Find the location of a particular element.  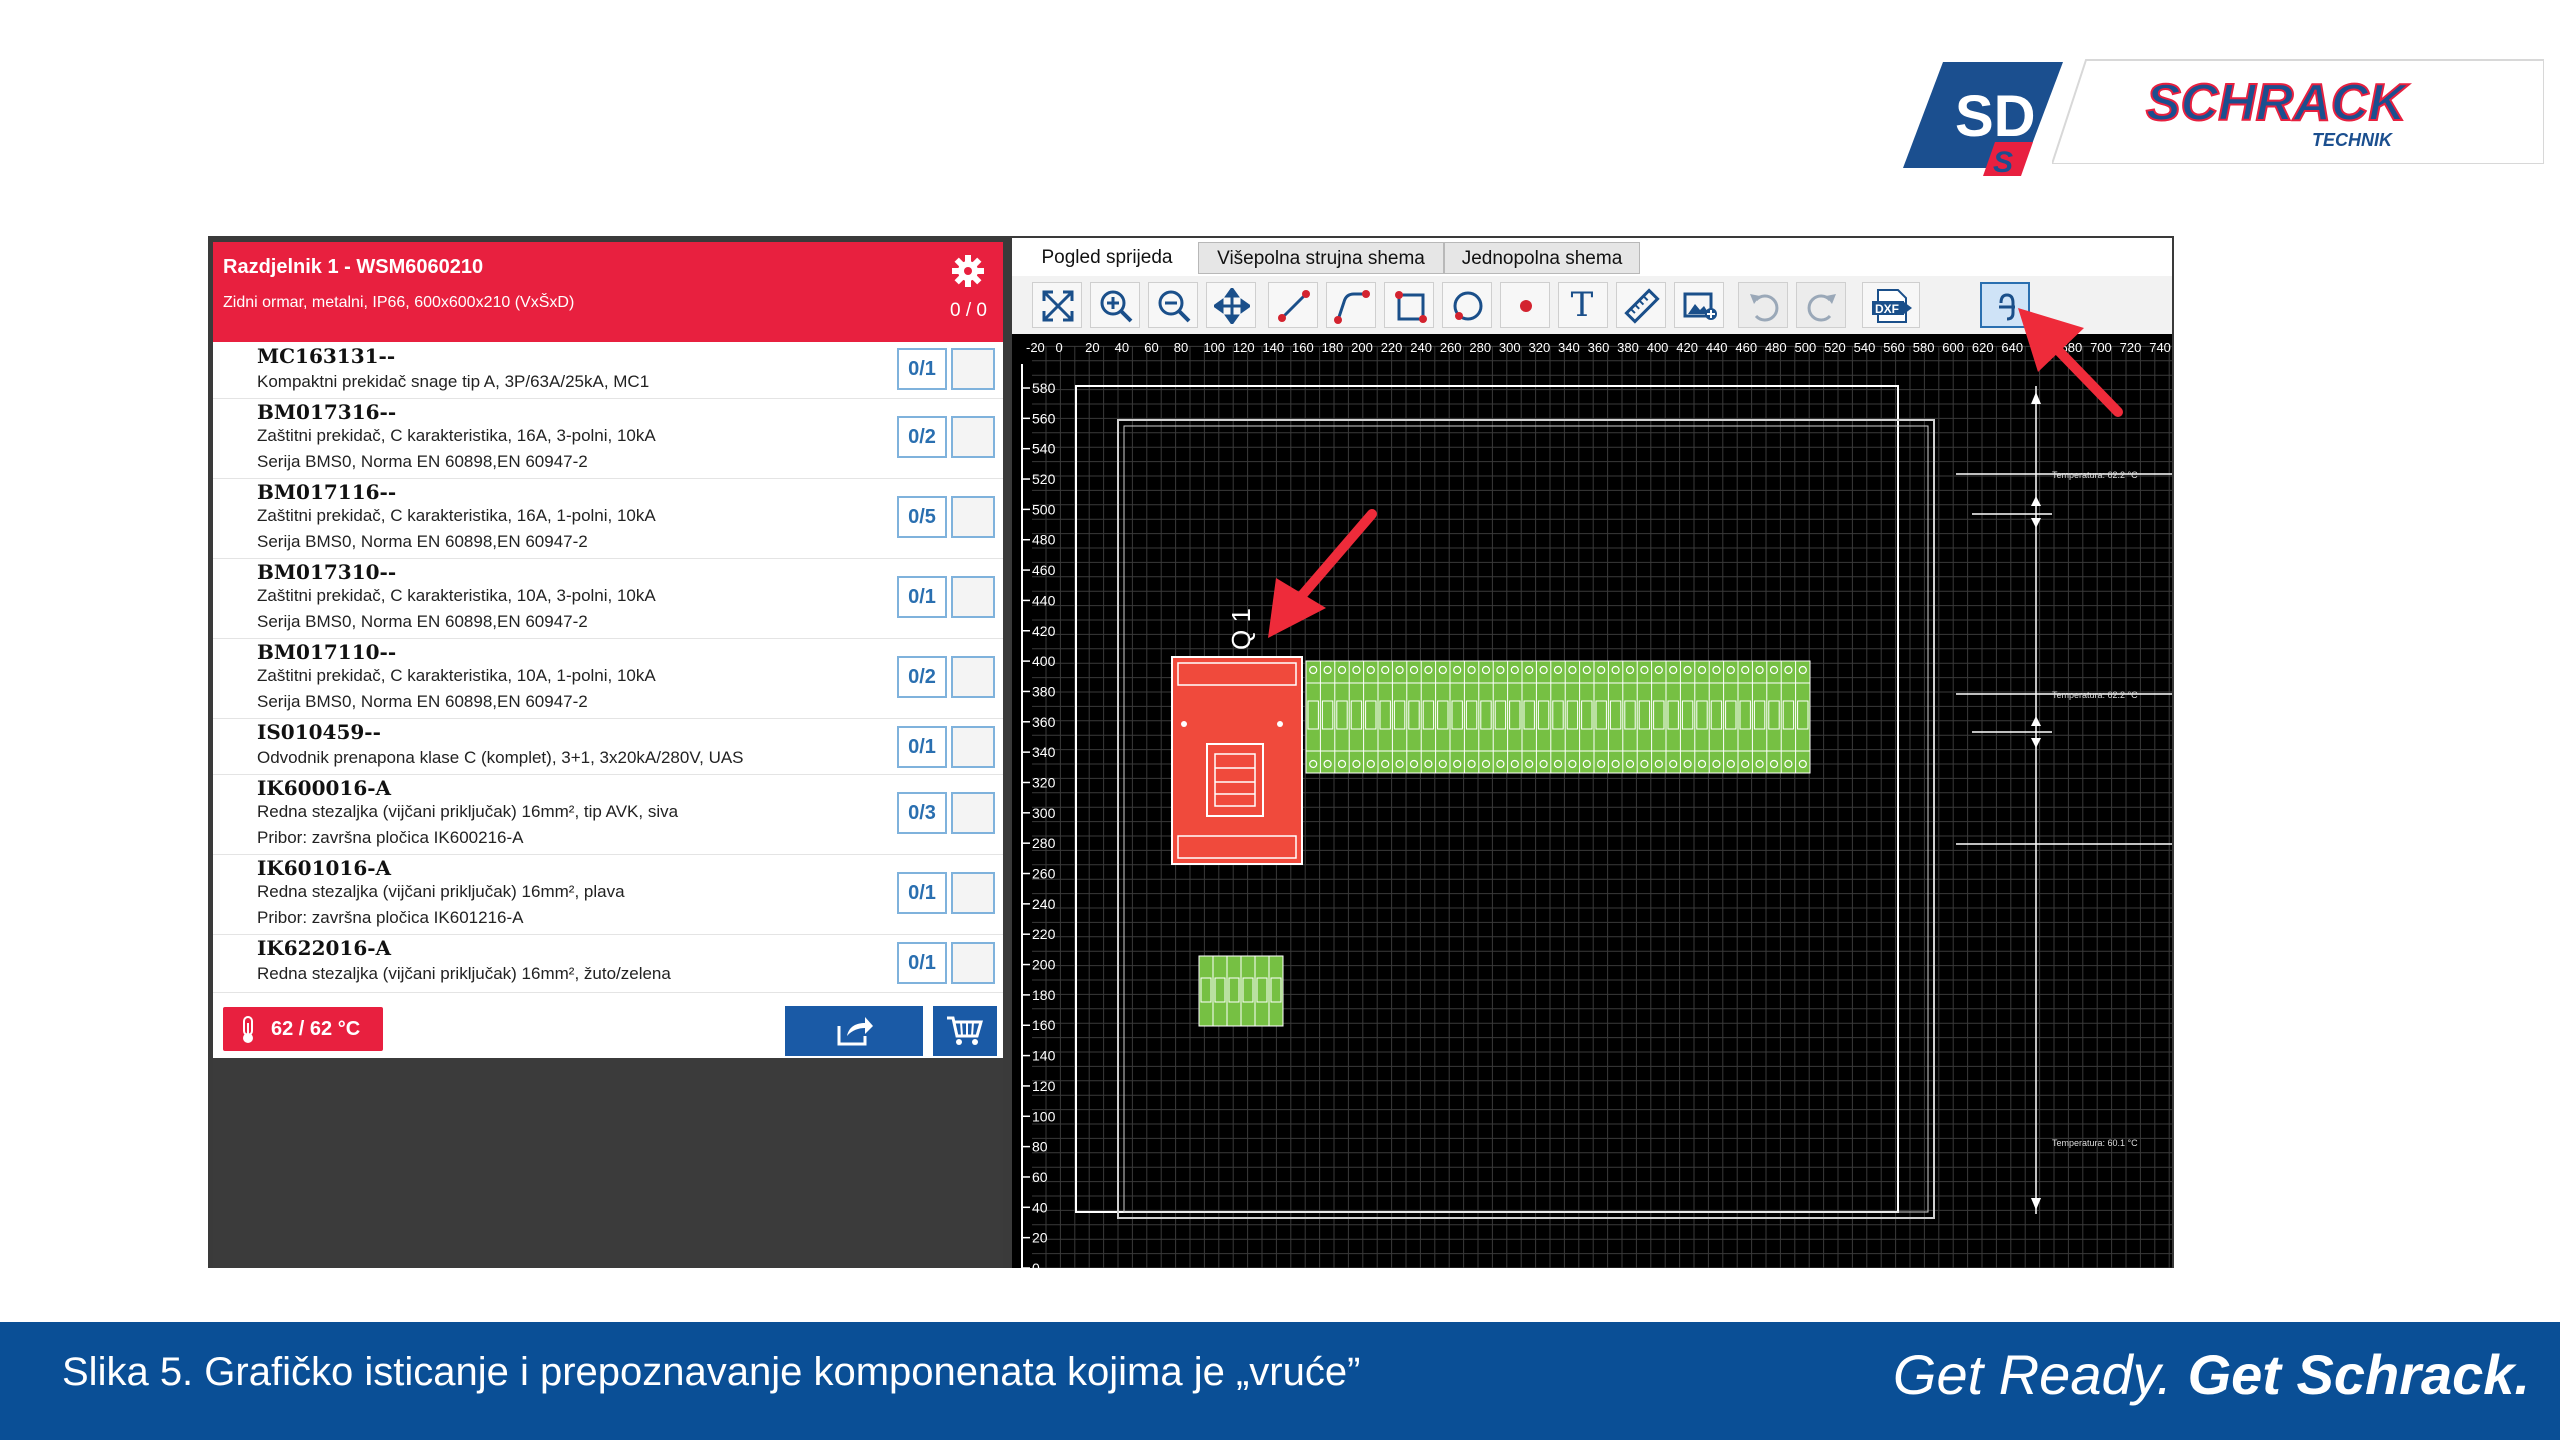

part-qty: 0/3 is located at coordinates (922, 813).